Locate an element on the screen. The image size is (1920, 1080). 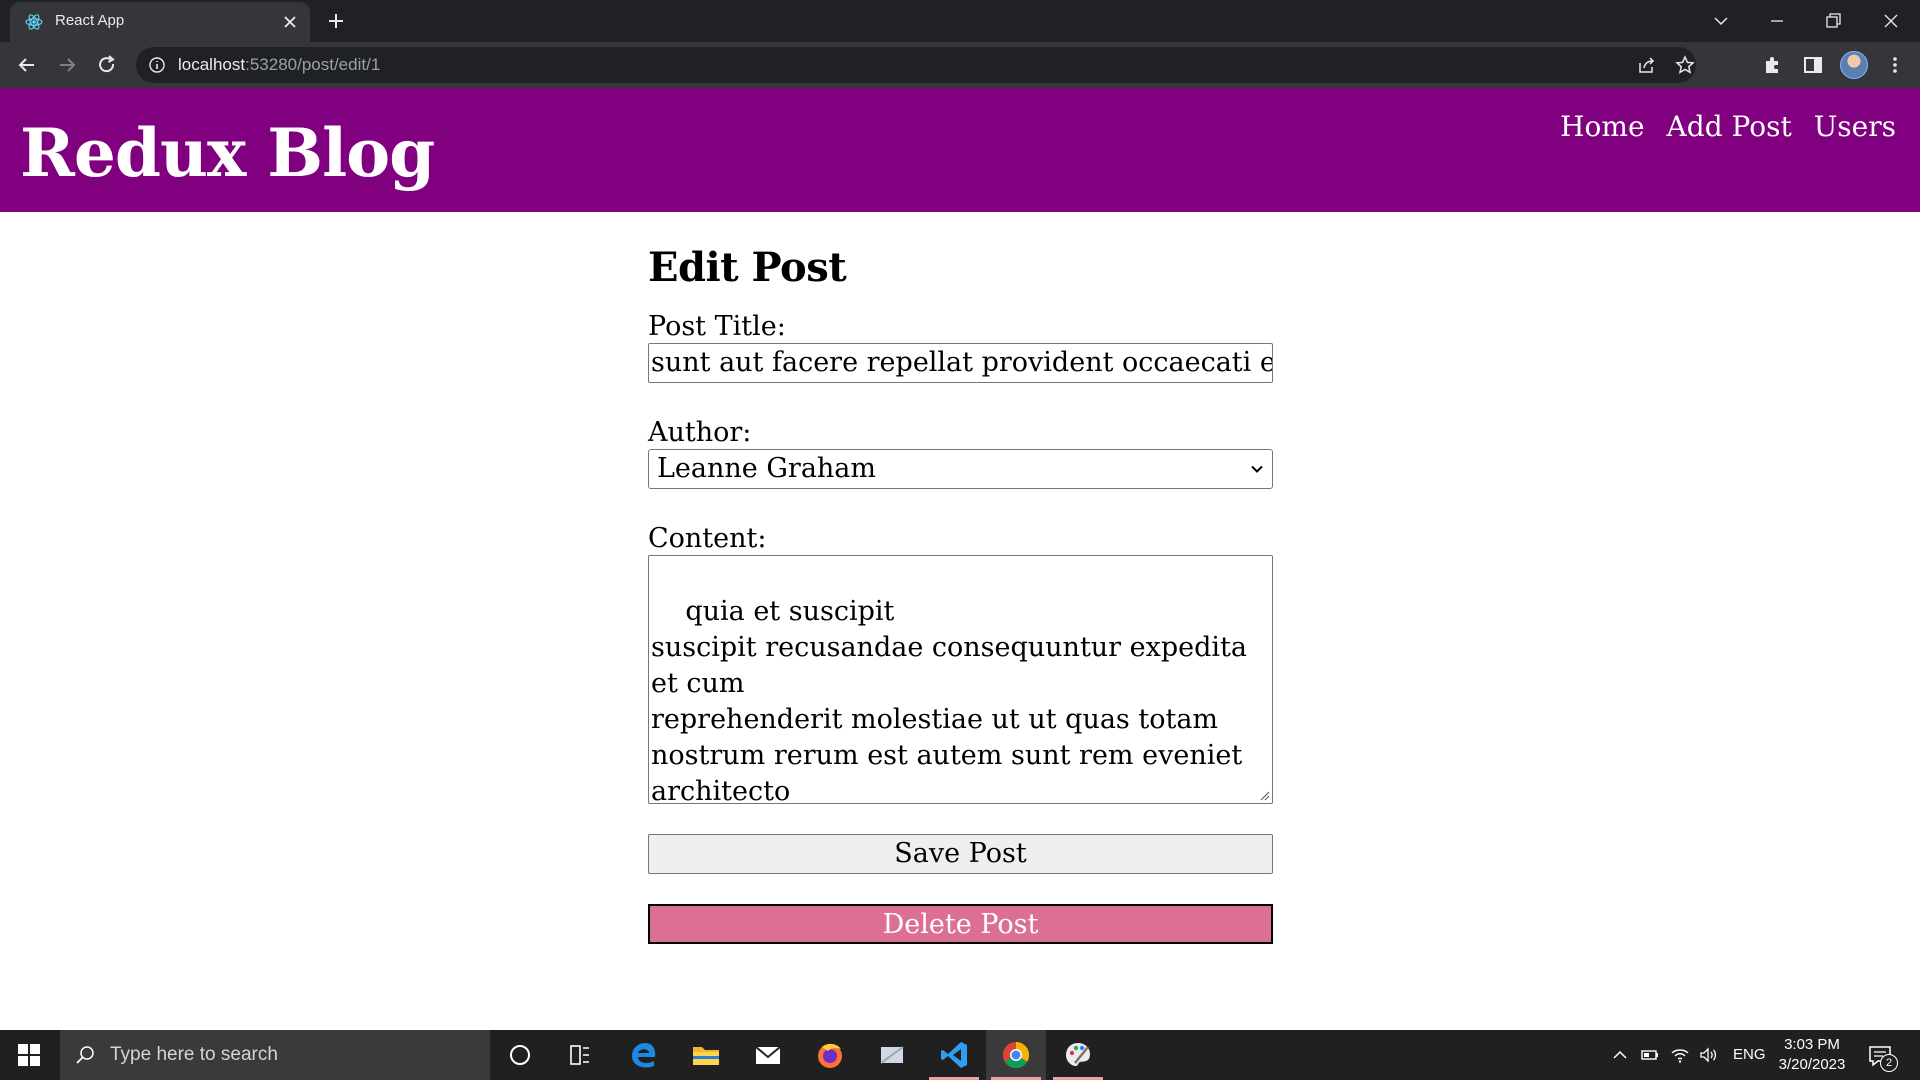
mail-icon is located at coordinates (768, 1055).